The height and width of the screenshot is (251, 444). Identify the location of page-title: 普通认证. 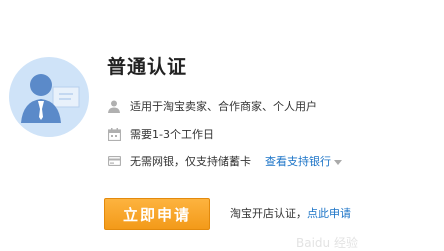
(147, 67).